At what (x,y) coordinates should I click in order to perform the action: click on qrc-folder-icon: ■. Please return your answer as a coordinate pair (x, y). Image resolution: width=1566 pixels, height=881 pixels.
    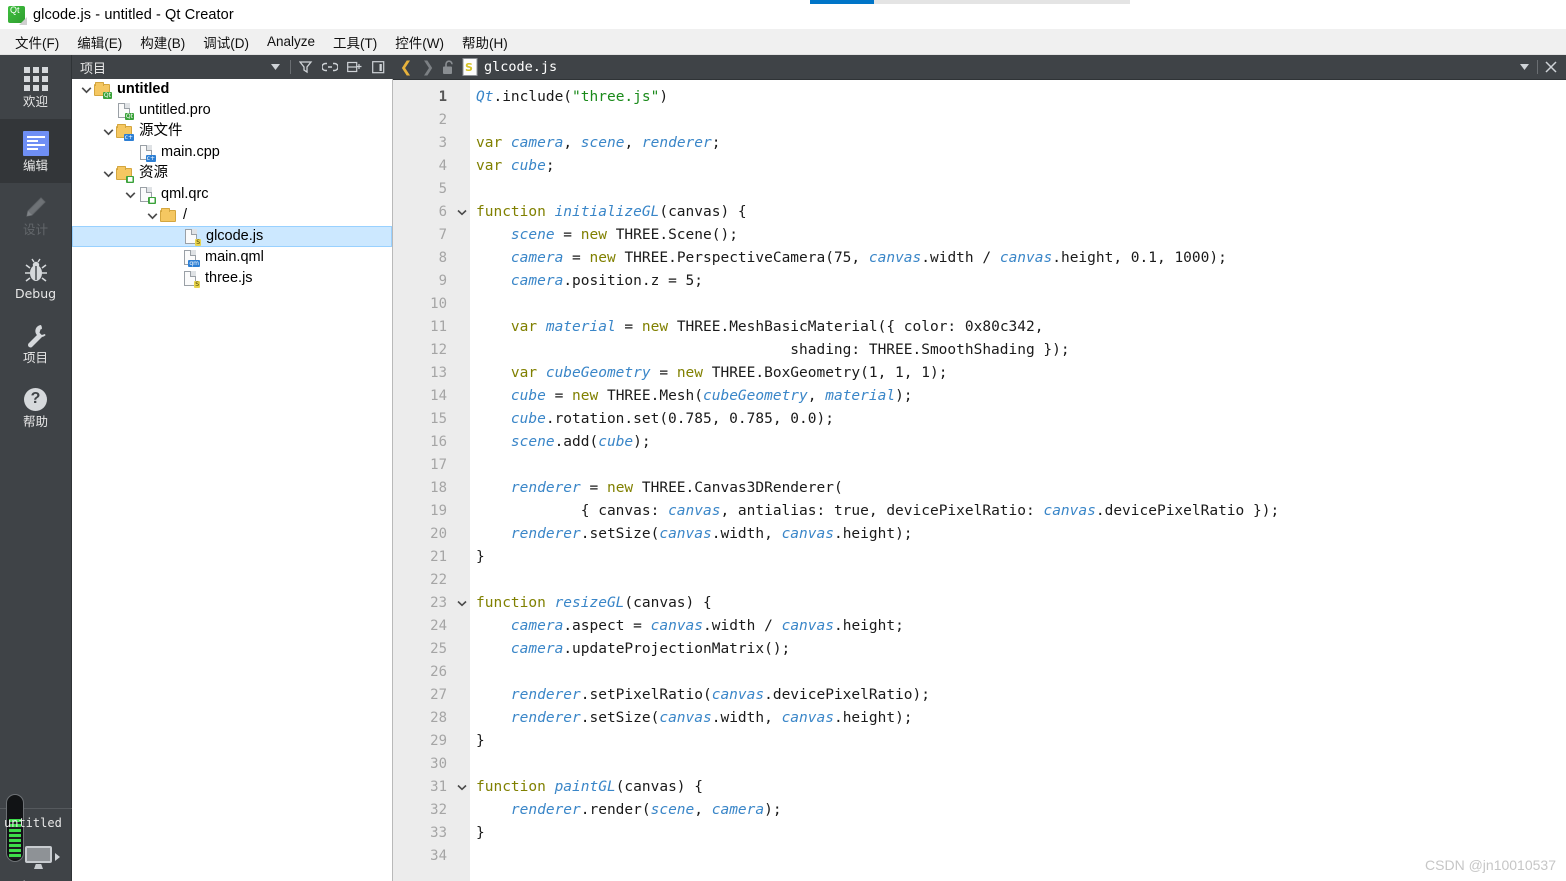
    Looking at the image, I should click on (125, 174).